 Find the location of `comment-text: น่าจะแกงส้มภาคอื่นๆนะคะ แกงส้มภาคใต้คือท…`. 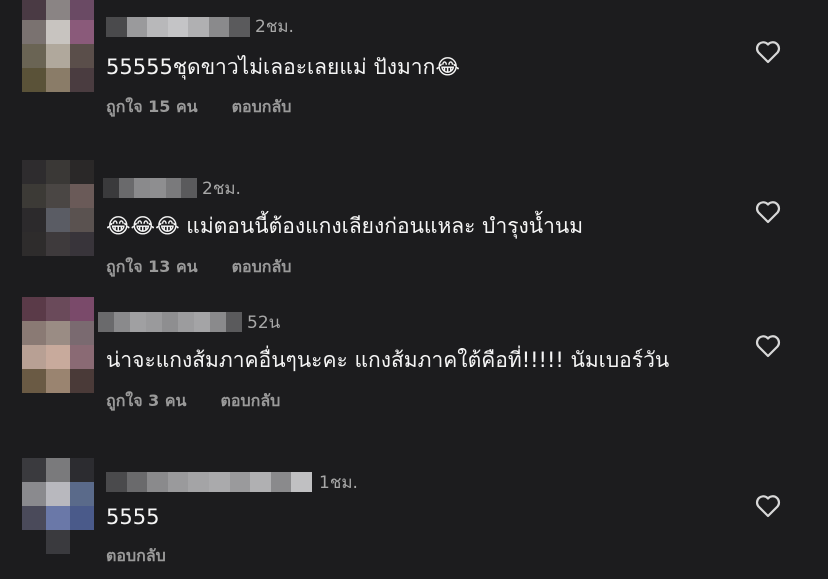

comment-text: น่าจะแกงส้มภาคอื่นๆนะคะ แกงส้มภาคใต้คือท… is located at coordinates (388, 360).